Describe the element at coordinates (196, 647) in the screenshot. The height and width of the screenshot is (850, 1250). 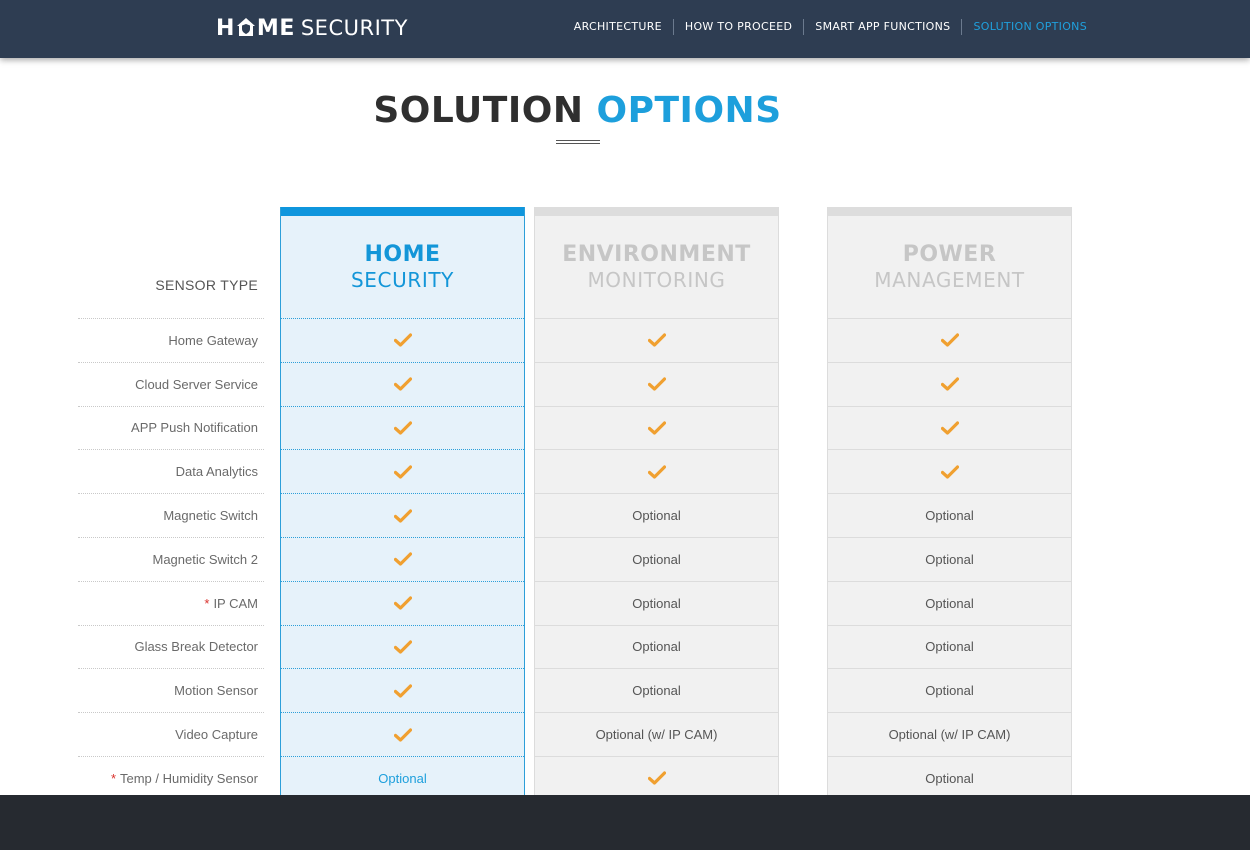
I see `sensor-row-label-text: Glass Break Detector` at that location.